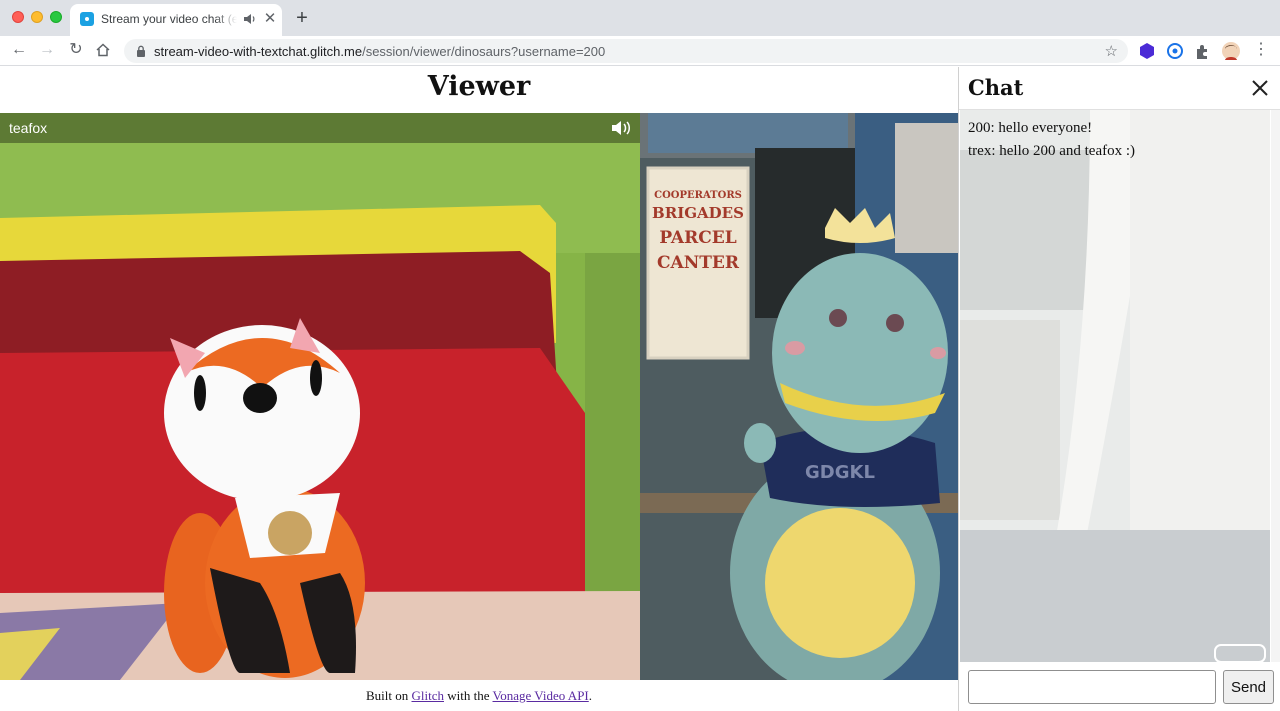 The image size is (1280, 711). I want to click on svg-text: PARCEL, so click(697, 238).